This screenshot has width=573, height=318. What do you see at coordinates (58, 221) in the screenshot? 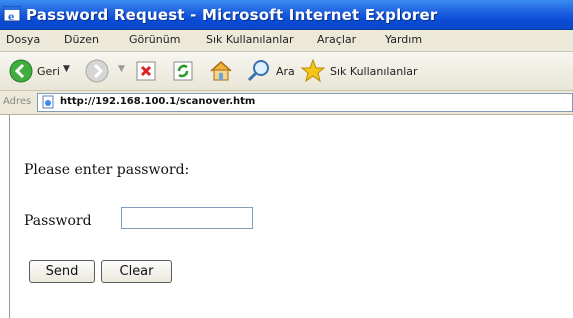
I see `password-label: Password` at bounding box center [58, 221].